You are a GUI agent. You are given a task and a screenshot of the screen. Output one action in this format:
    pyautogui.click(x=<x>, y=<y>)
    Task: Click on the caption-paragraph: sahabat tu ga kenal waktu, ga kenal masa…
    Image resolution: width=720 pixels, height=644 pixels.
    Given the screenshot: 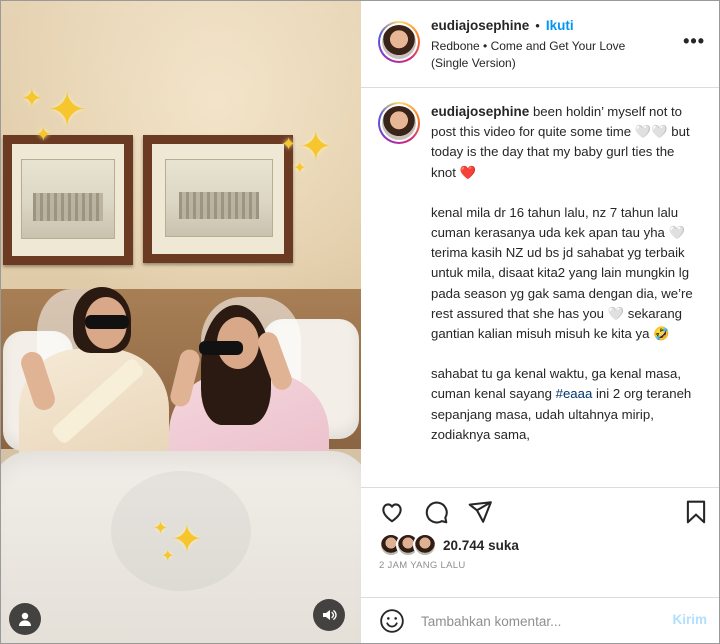 What is the action you would take?
    pyautogui.click(x=566, y=404)
    